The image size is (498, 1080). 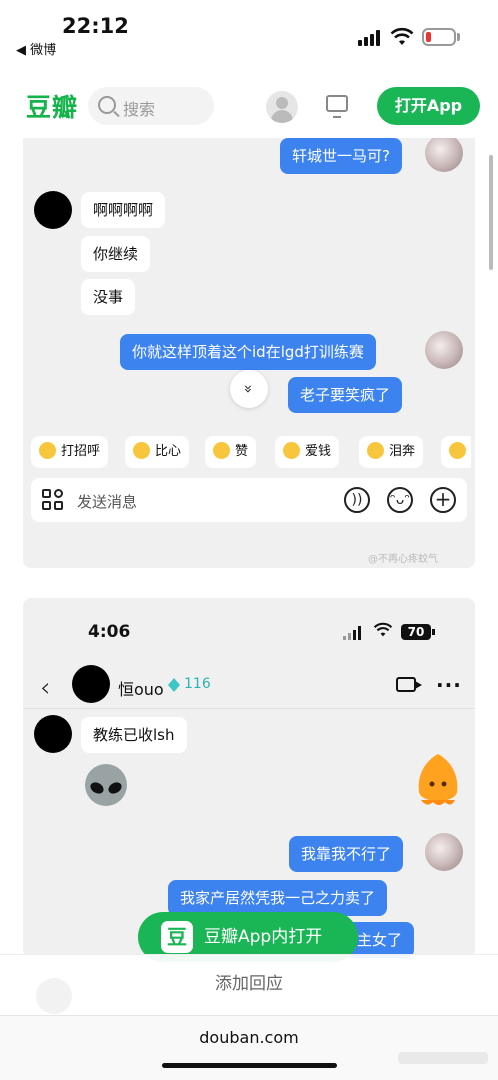 What do you see at coordinates (157, 452) in the screenshot?
I see `quick-reply-chip: 比心` at bounding box center [157, 452].